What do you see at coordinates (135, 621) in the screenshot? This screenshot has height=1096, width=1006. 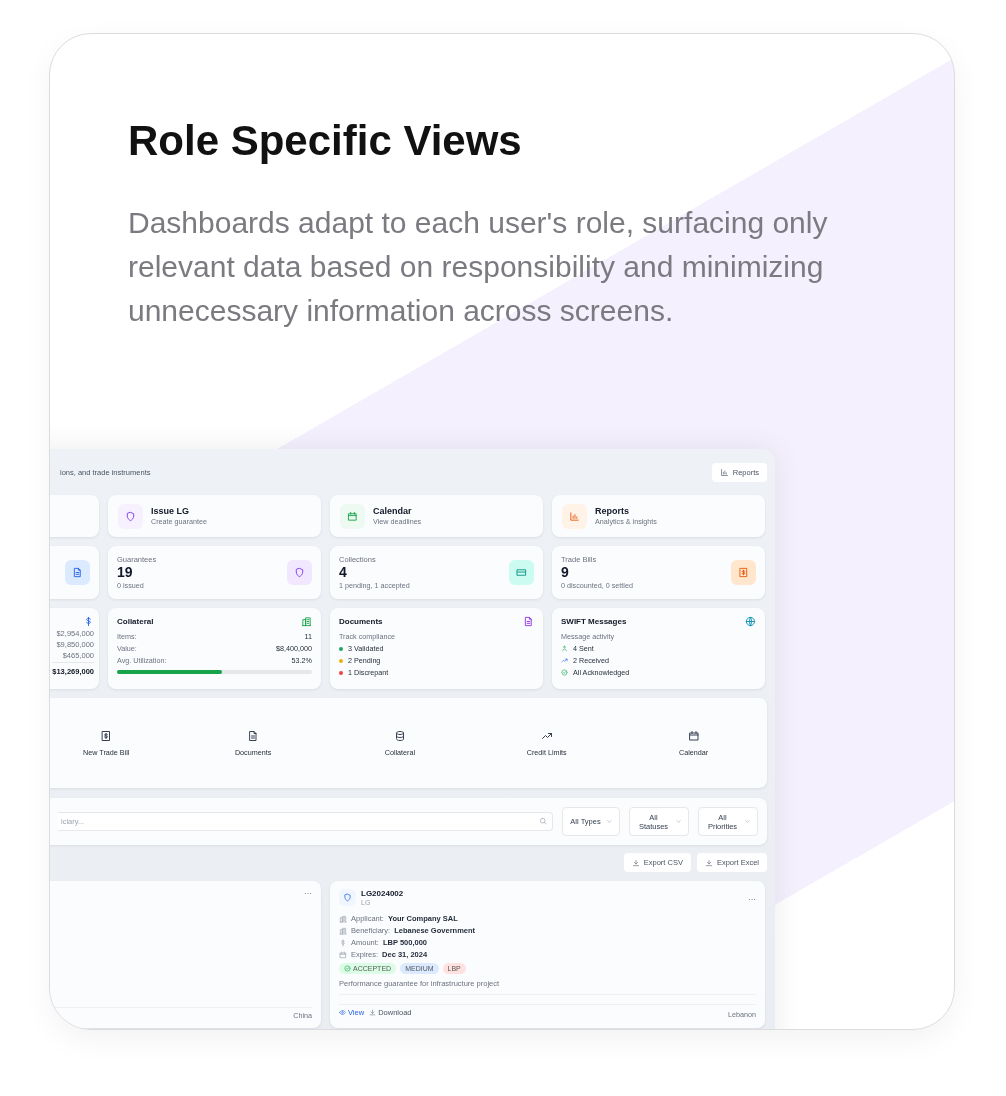 I see `card-title: Collateral` at bounding box center [135, 621].